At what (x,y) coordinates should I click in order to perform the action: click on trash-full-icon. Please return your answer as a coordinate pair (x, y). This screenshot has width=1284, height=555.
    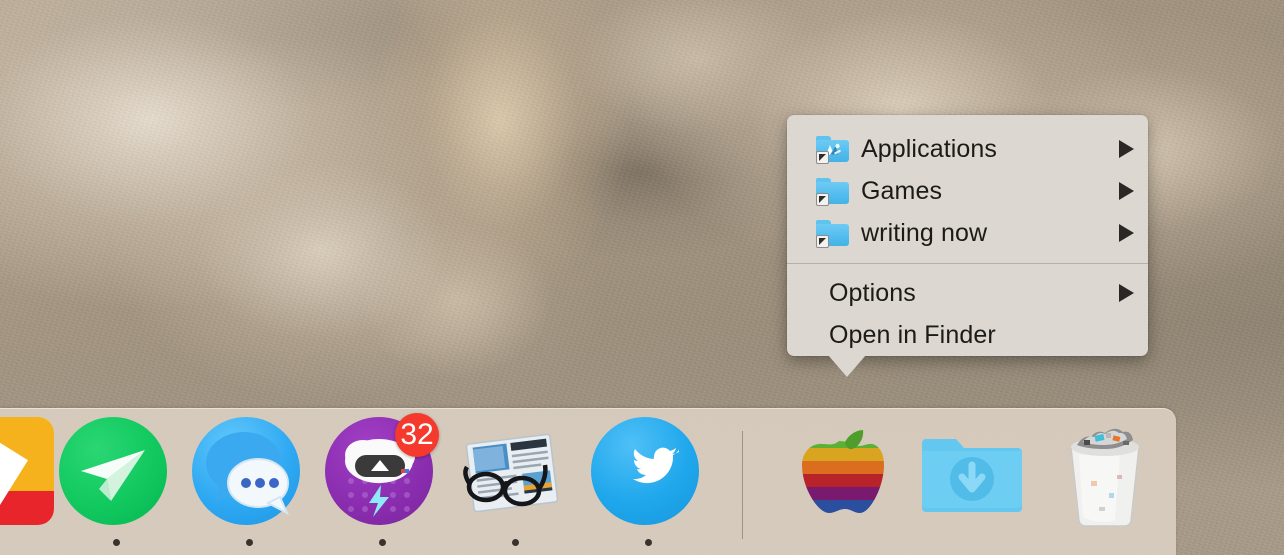
    Looking at the image, I should click on (1105, 477).